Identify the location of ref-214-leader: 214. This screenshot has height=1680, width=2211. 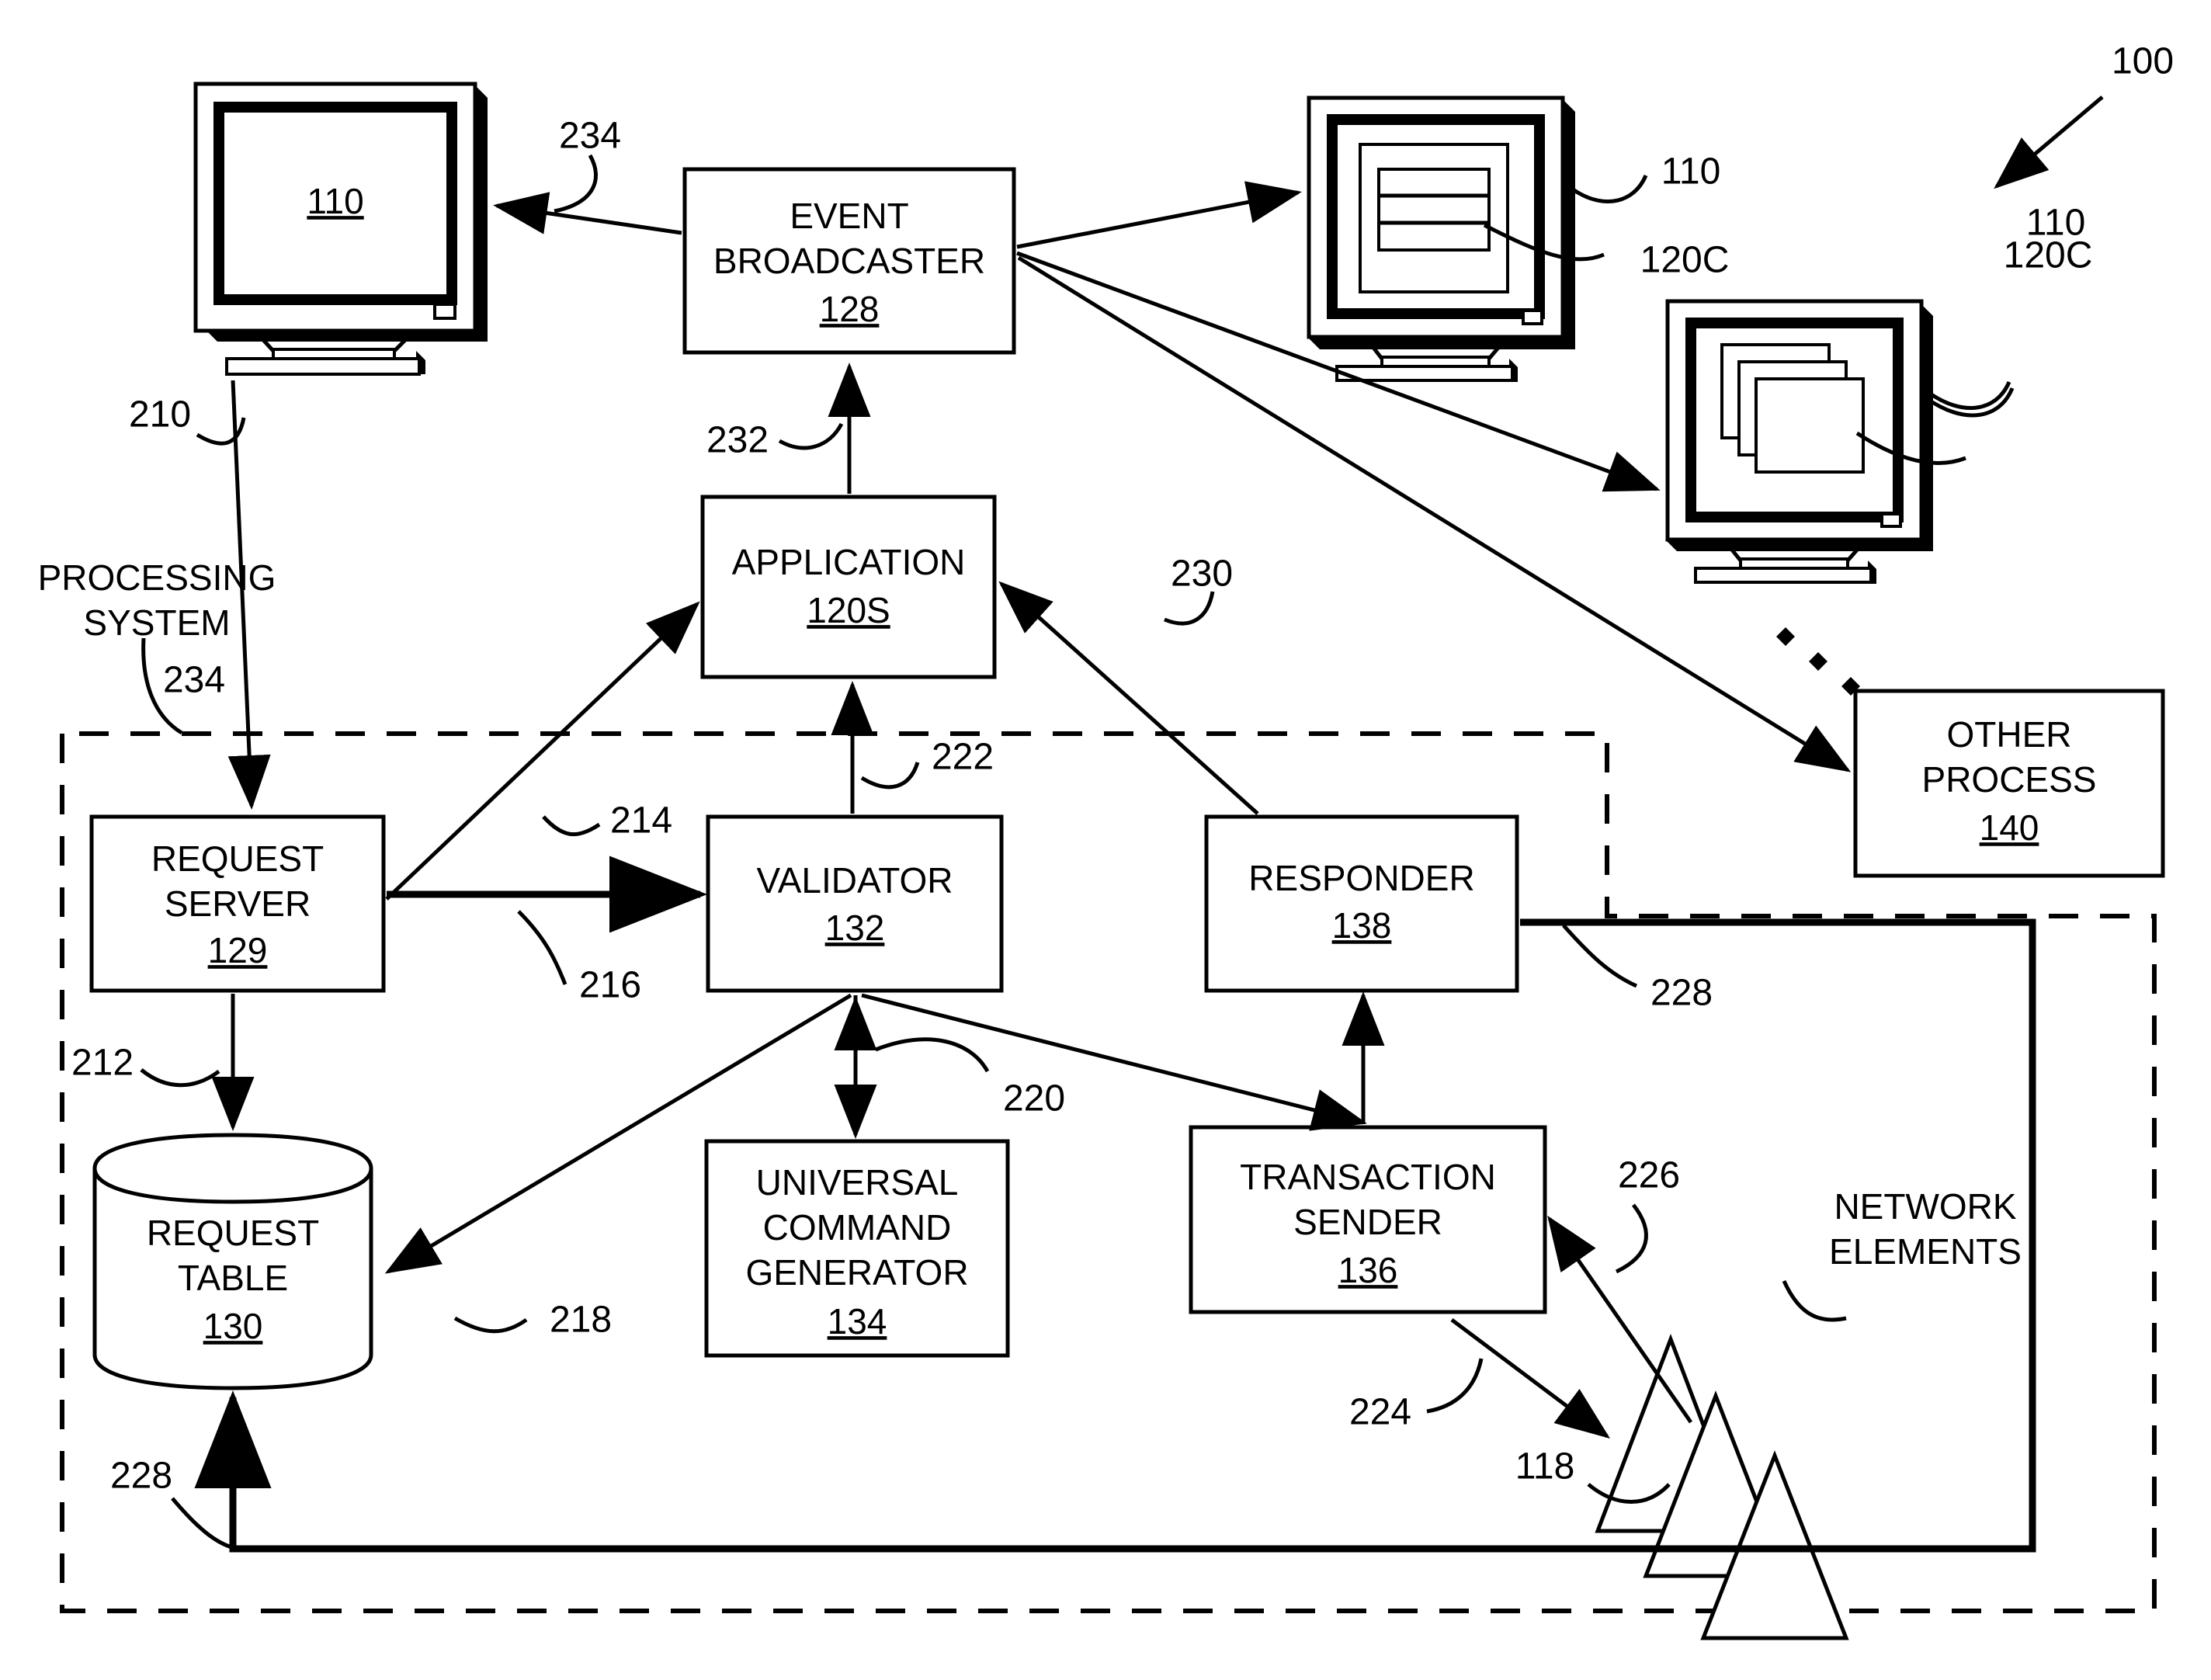
(607, 821).